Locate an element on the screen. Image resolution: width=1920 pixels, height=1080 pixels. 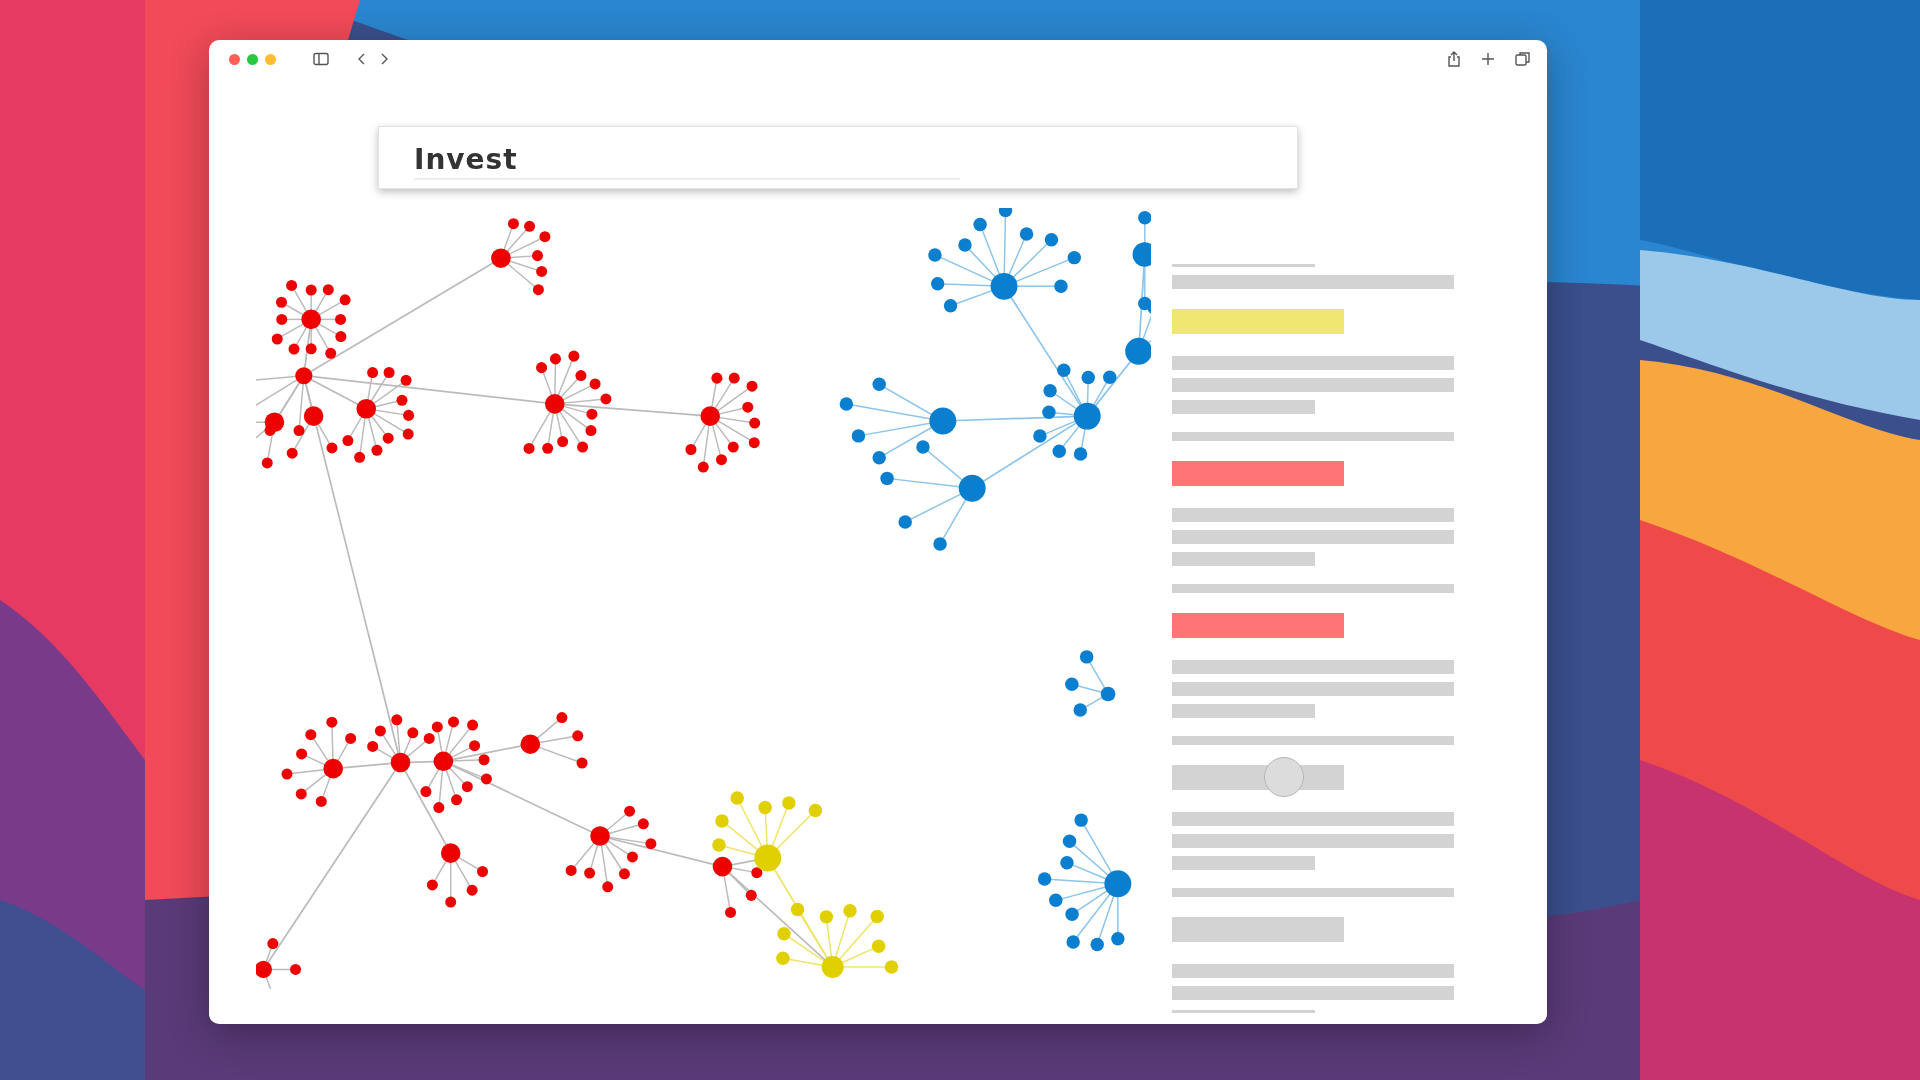
tabs-icon is located at coordinates (1523, 59).